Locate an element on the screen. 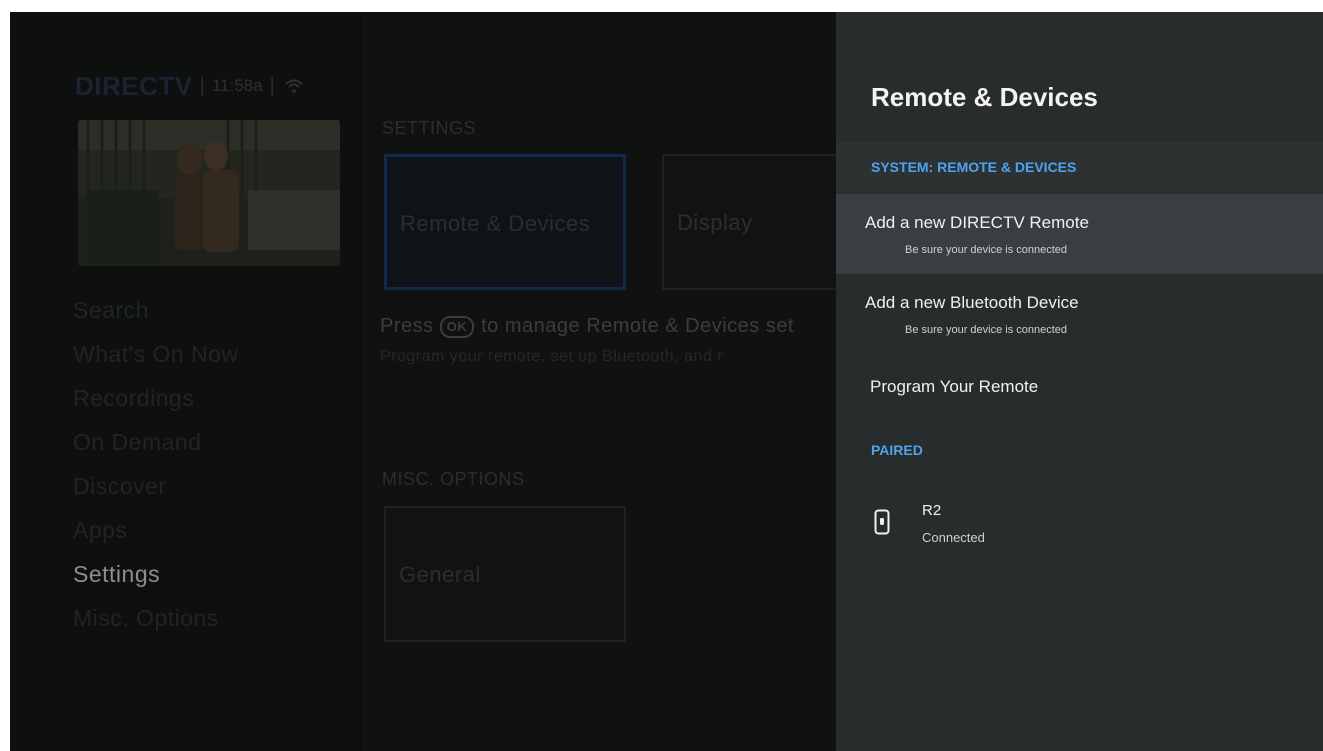 Image resolution: width=1323 pixels, height=751 pixels. nav-item-misc-options: Misc. Options is located at coordinates (156, 618).